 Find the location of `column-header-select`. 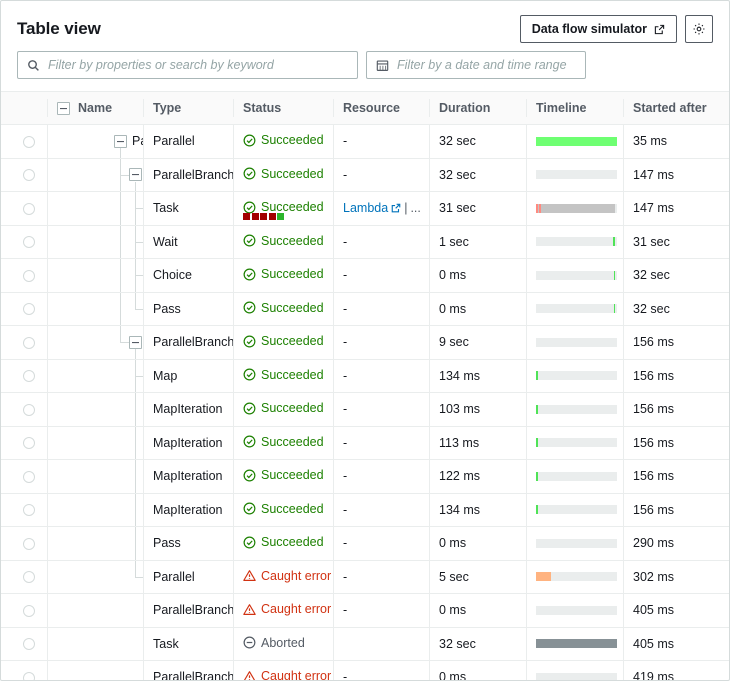

column-header-select is located at coordinates (24, 108).